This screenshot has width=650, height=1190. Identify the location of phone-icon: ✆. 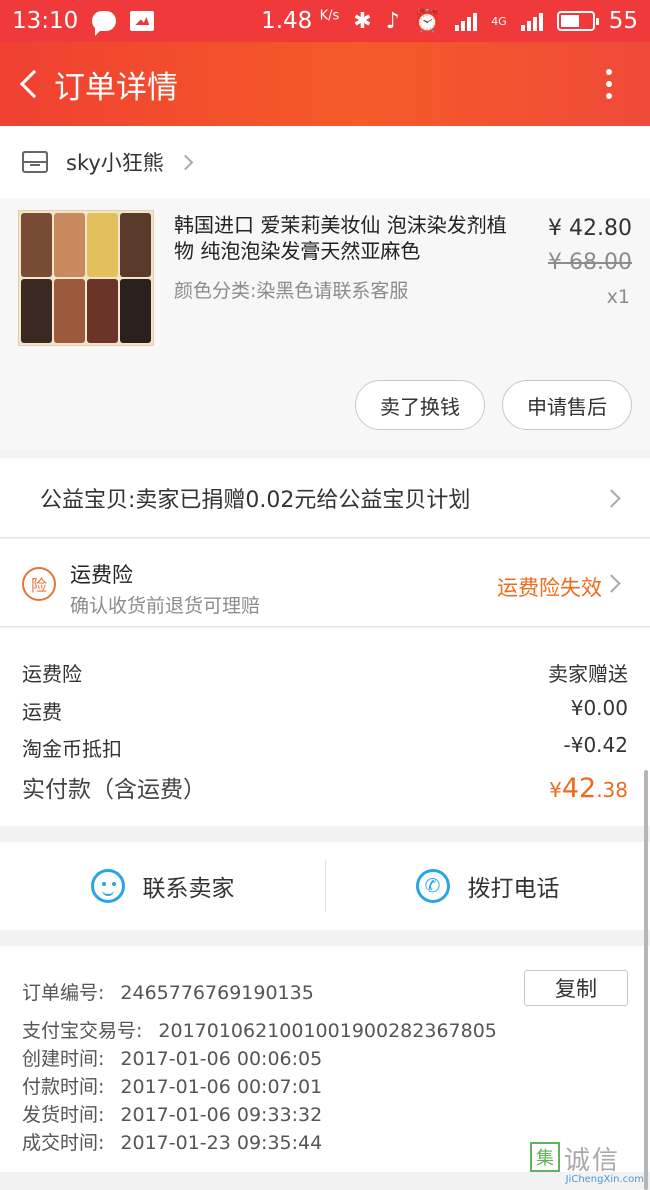
(432, 886).